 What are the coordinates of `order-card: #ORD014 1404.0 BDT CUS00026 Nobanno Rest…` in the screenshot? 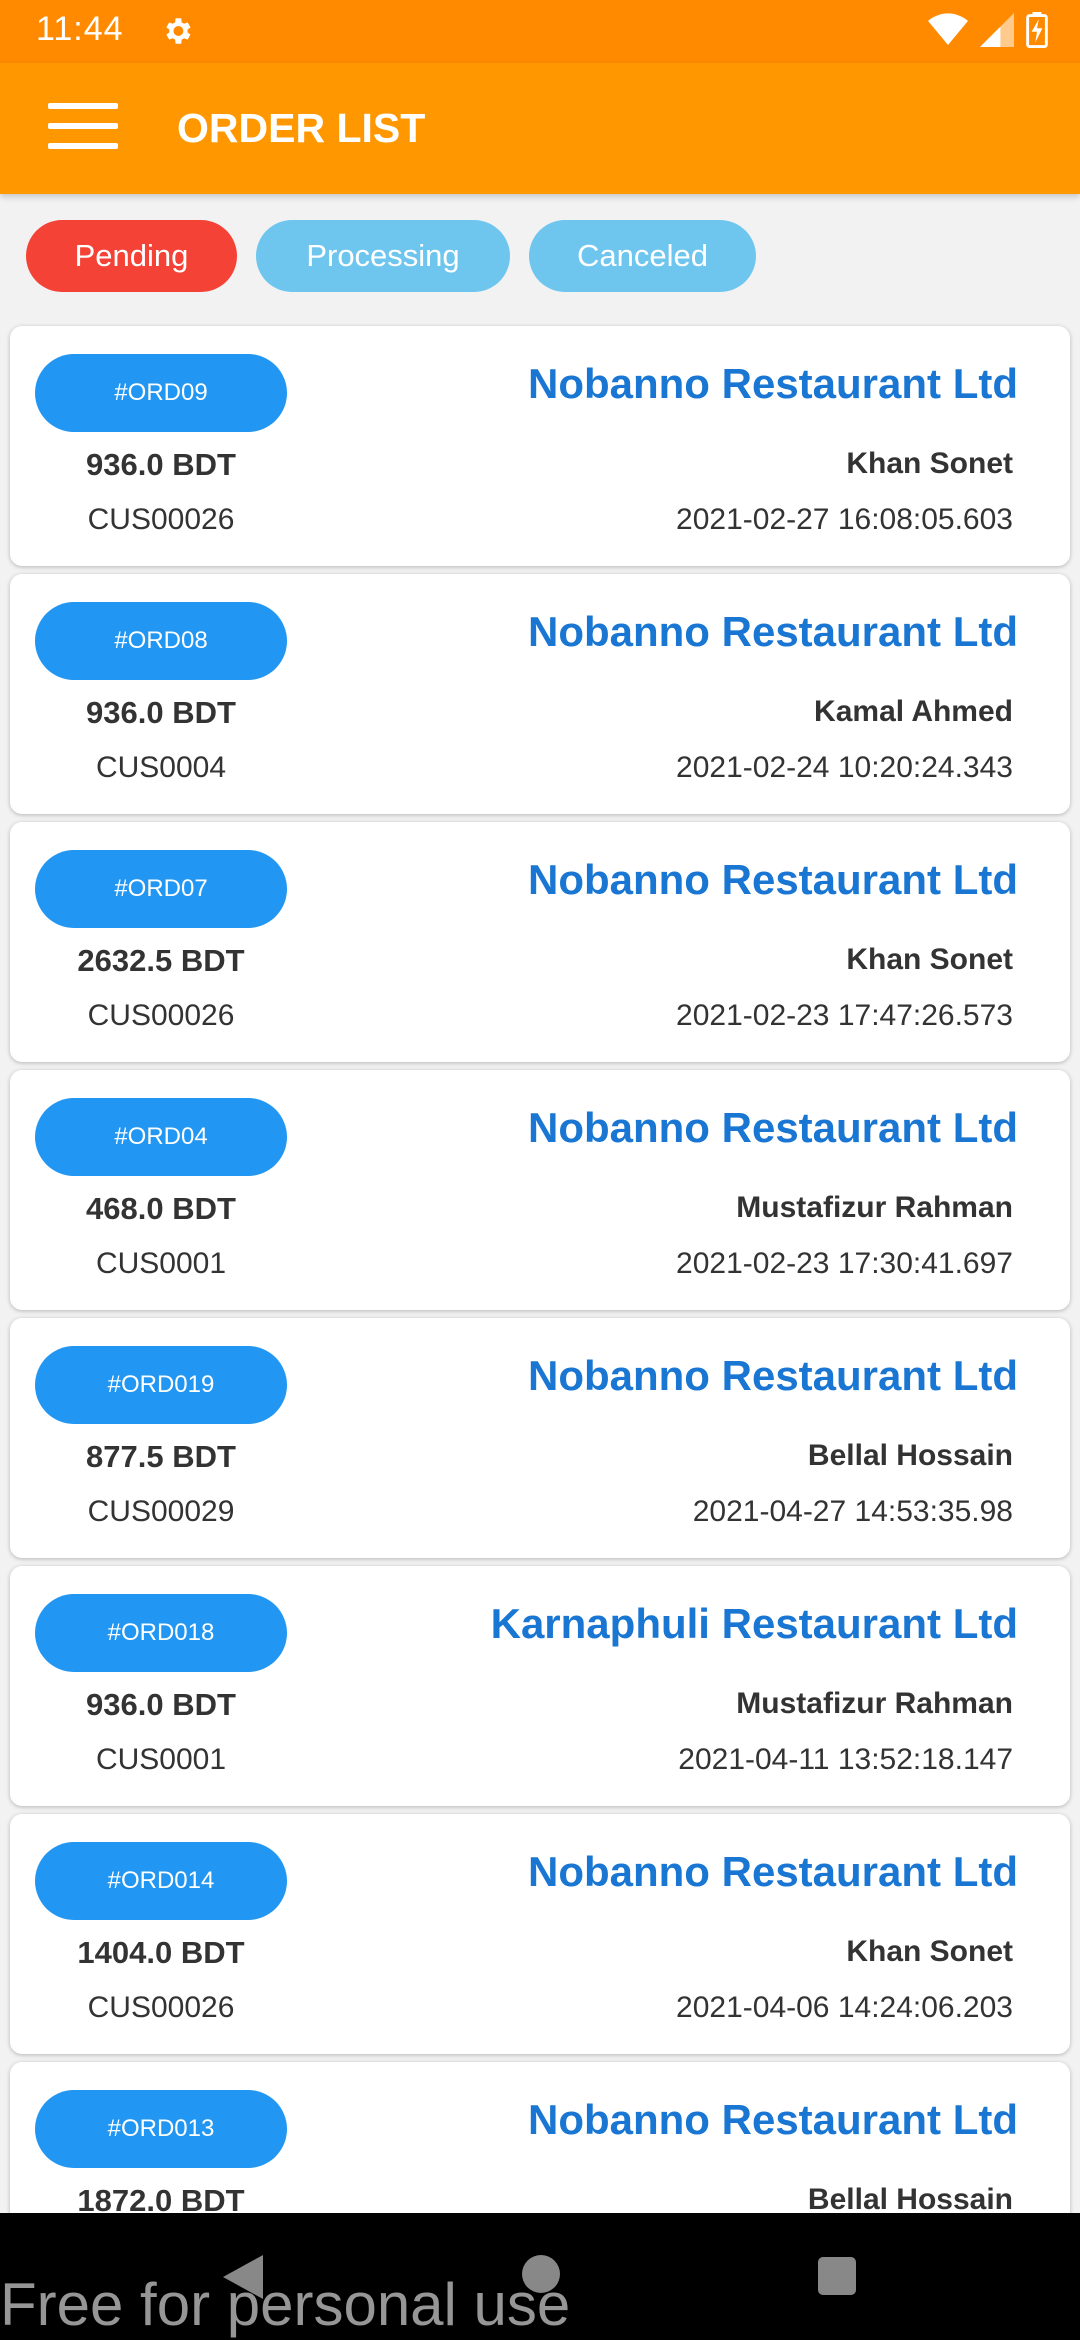 It's located at (540, 1934).